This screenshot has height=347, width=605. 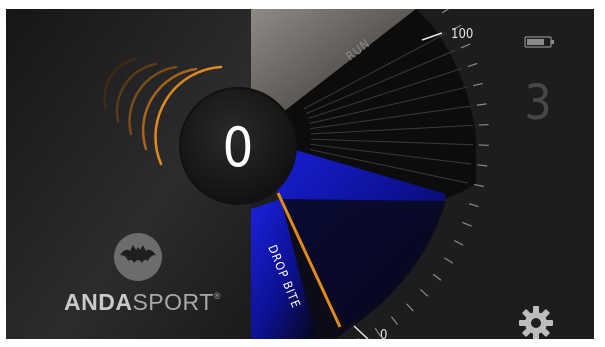 I want to click on bat-logo-icon, so click(x=138, y=257).